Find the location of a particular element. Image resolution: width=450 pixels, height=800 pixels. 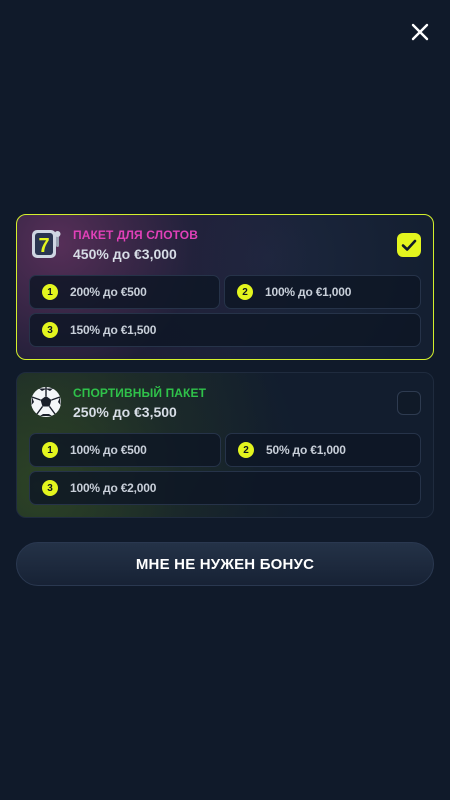

package-title: СПОРТИВНЫЙ ПАКЕТ is located at coordinates (140, 393).